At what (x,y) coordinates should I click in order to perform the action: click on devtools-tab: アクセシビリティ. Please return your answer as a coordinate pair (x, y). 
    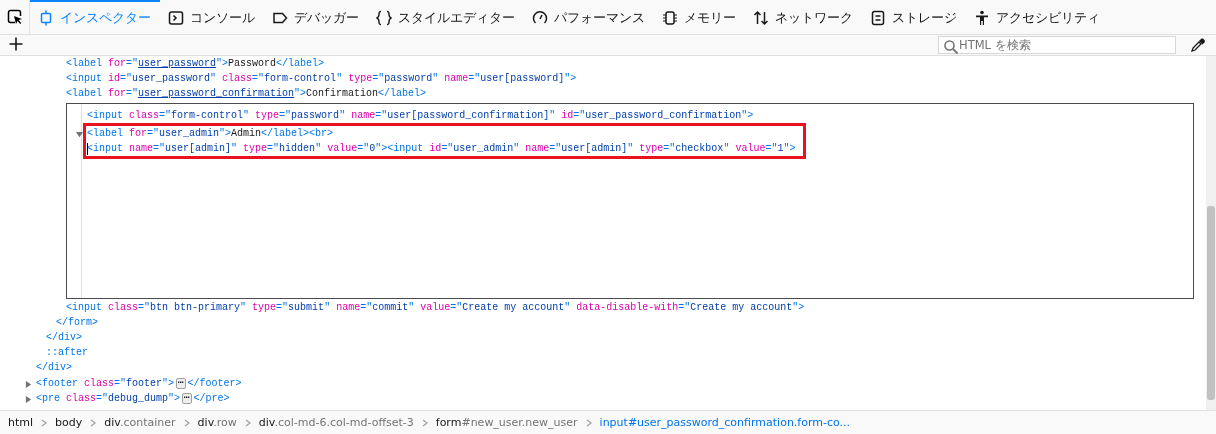
    Looking at the image, I should click on (1037, 17).